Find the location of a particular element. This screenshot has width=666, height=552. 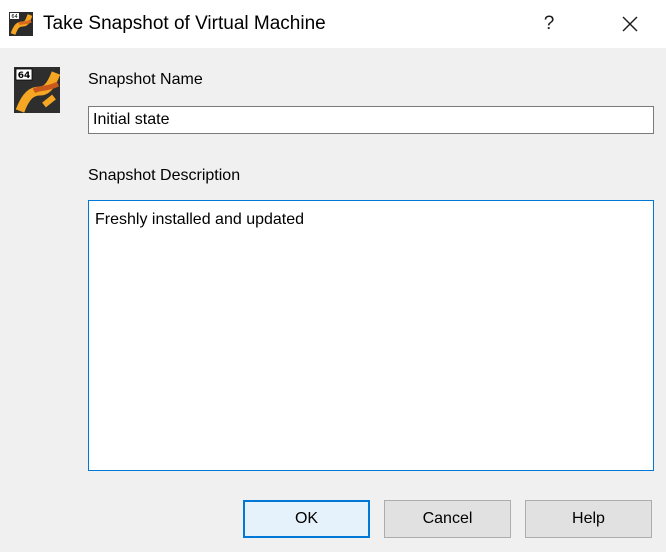

dialog-title: Take Snapshot of Virtual Machine is located at coordinates (184, 23).